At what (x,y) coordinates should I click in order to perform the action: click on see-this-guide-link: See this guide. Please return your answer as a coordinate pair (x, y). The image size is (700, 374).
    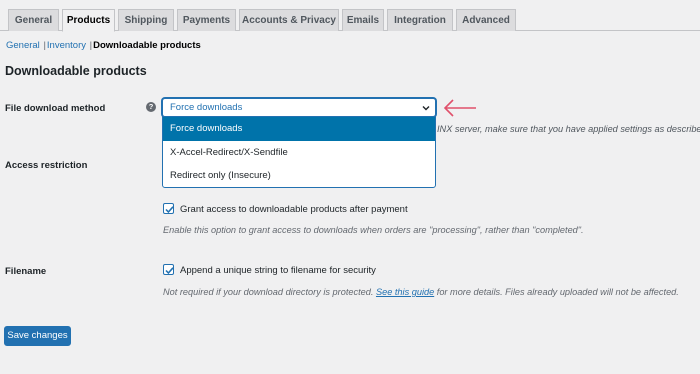
    Looking at the image, I should click on (405, 292).